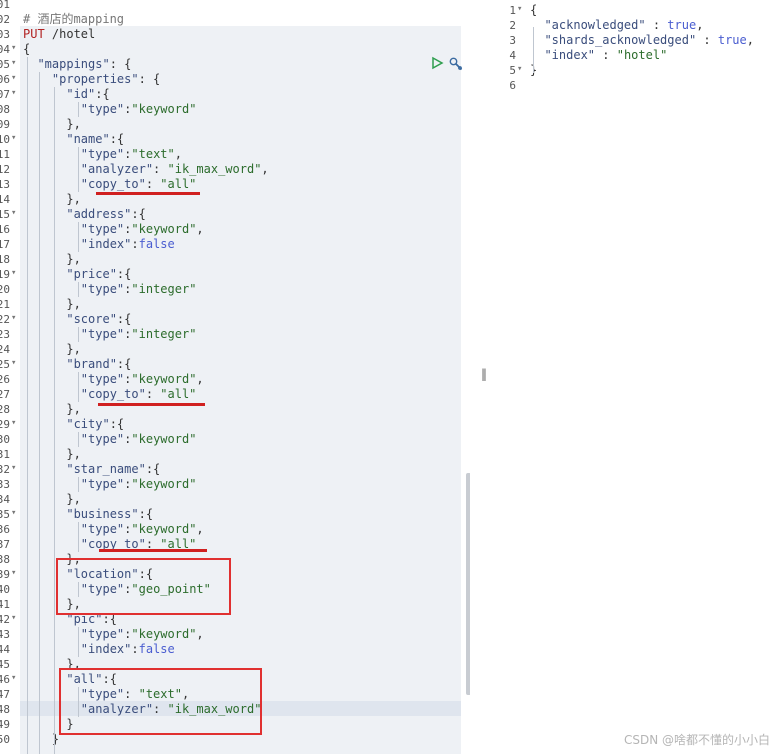 The image size is (776, 754). What do you see at coordinates (5, 694) in the screenshot?
I see `line-number: 47` at bounding box center [5, 694].